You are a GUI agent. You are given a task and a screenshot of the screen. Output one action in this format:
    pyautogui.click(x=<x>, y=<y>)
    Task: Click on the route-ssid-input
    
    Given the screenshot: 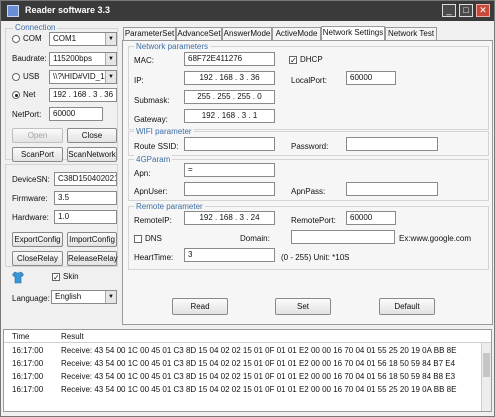 What is the action you would take?
    pyautogui.click(x=229, y=144)
    